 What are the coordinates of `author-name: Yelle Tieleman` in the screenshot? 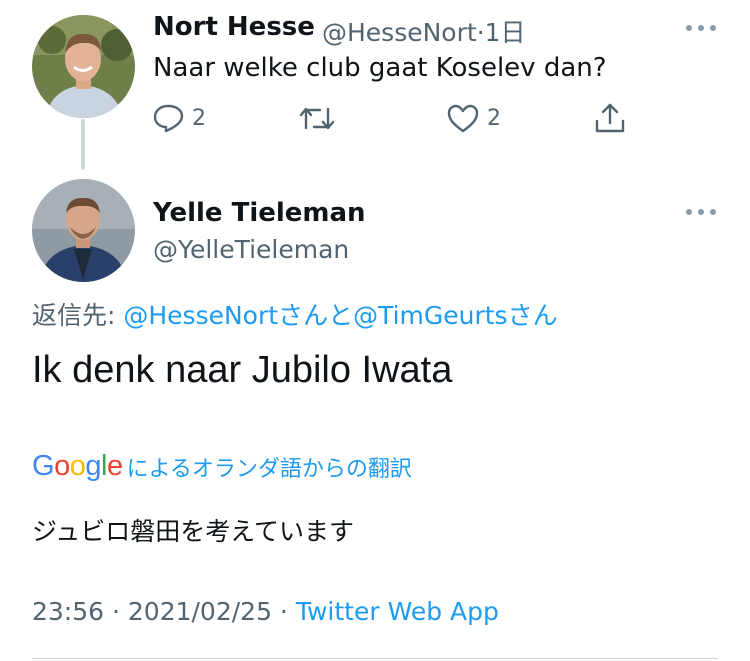 It's located at (259, 213).